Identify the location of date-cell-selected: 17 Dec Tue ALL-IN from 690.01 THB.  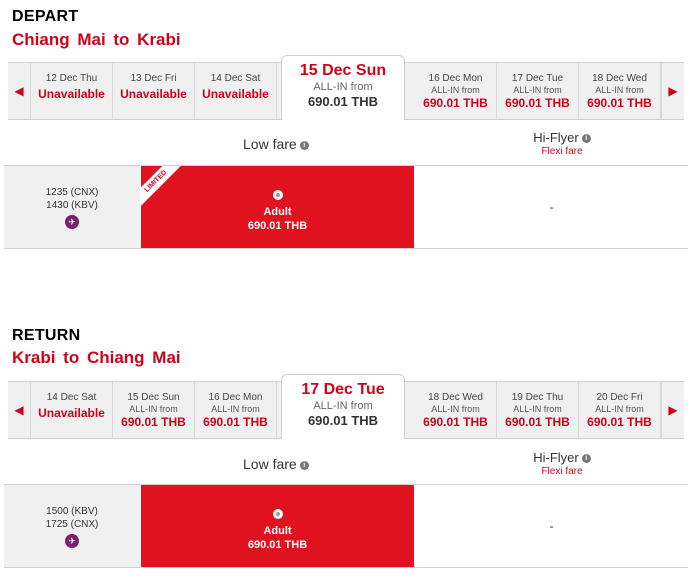
(343, 406).